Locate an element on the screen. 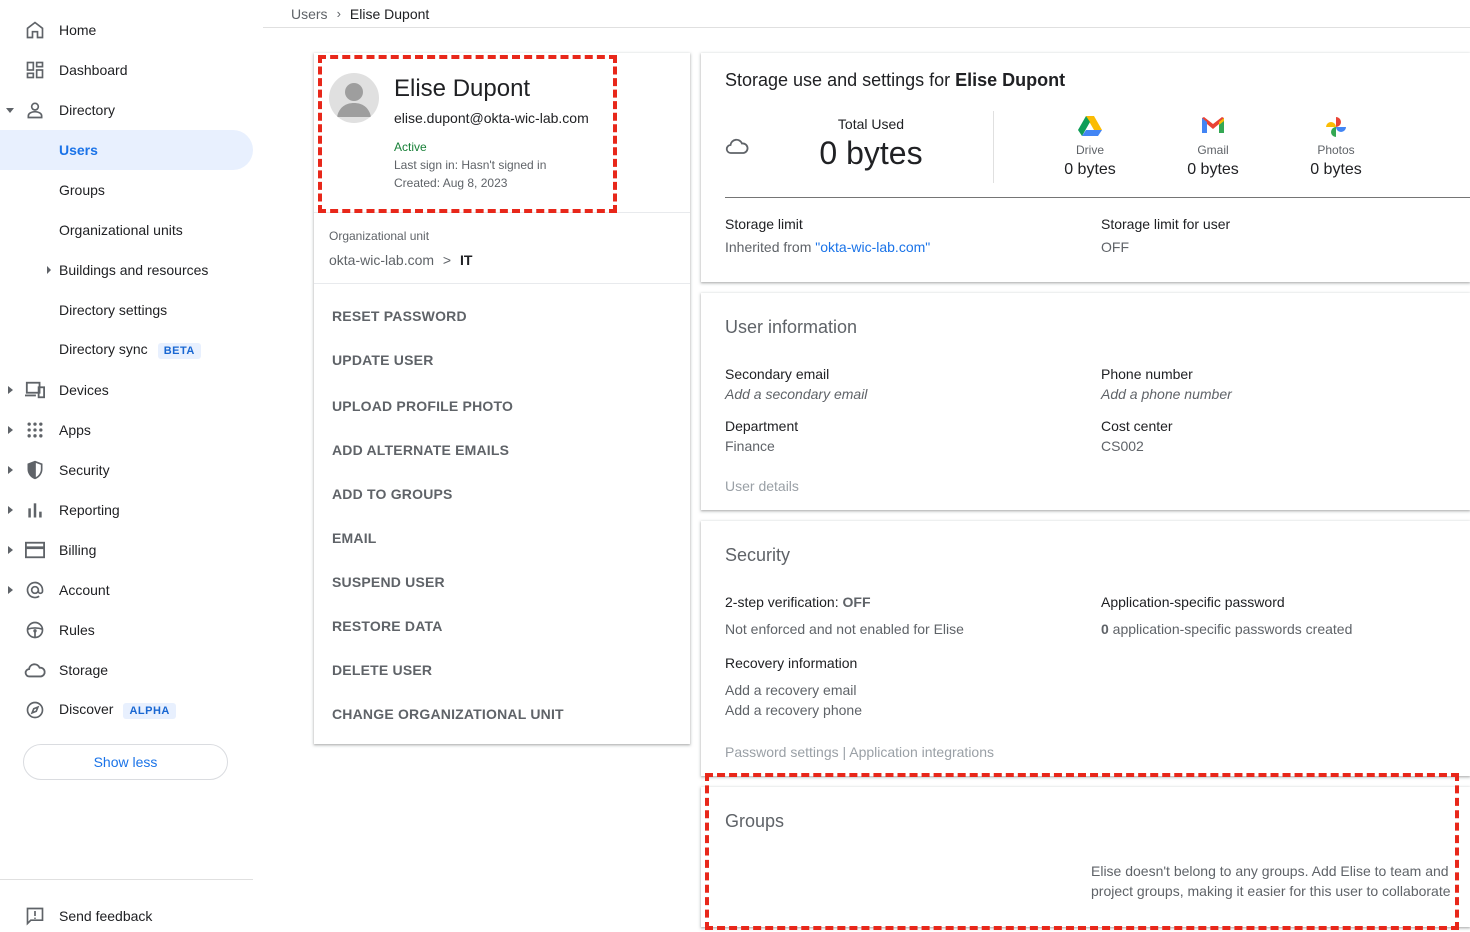 This screenshot has height=932, width=1470. sidebar-item-label-wrap: Directory sync BETA is located at coordinates (130, 350).